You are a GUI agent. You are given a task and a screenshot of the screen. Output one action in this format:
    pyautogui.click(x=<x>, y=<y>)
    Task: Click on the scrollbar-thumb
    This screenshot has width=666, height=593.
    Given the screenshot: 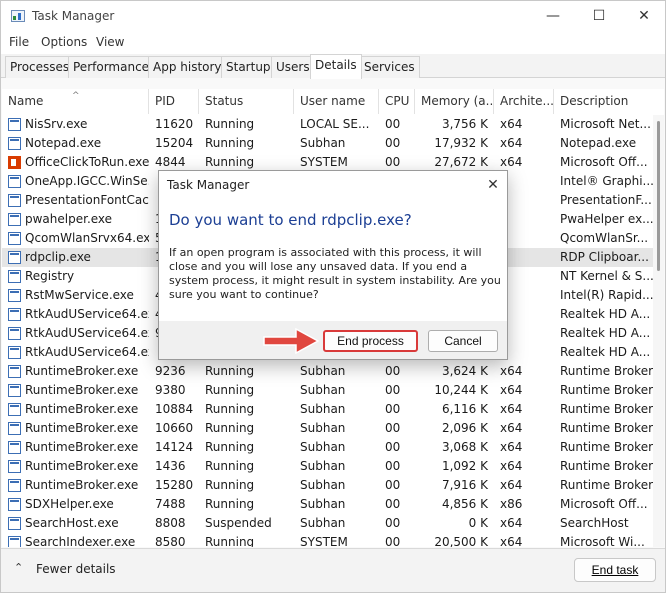 What is the action you would take?
    pyautogui.click(x=658, y=196)
    